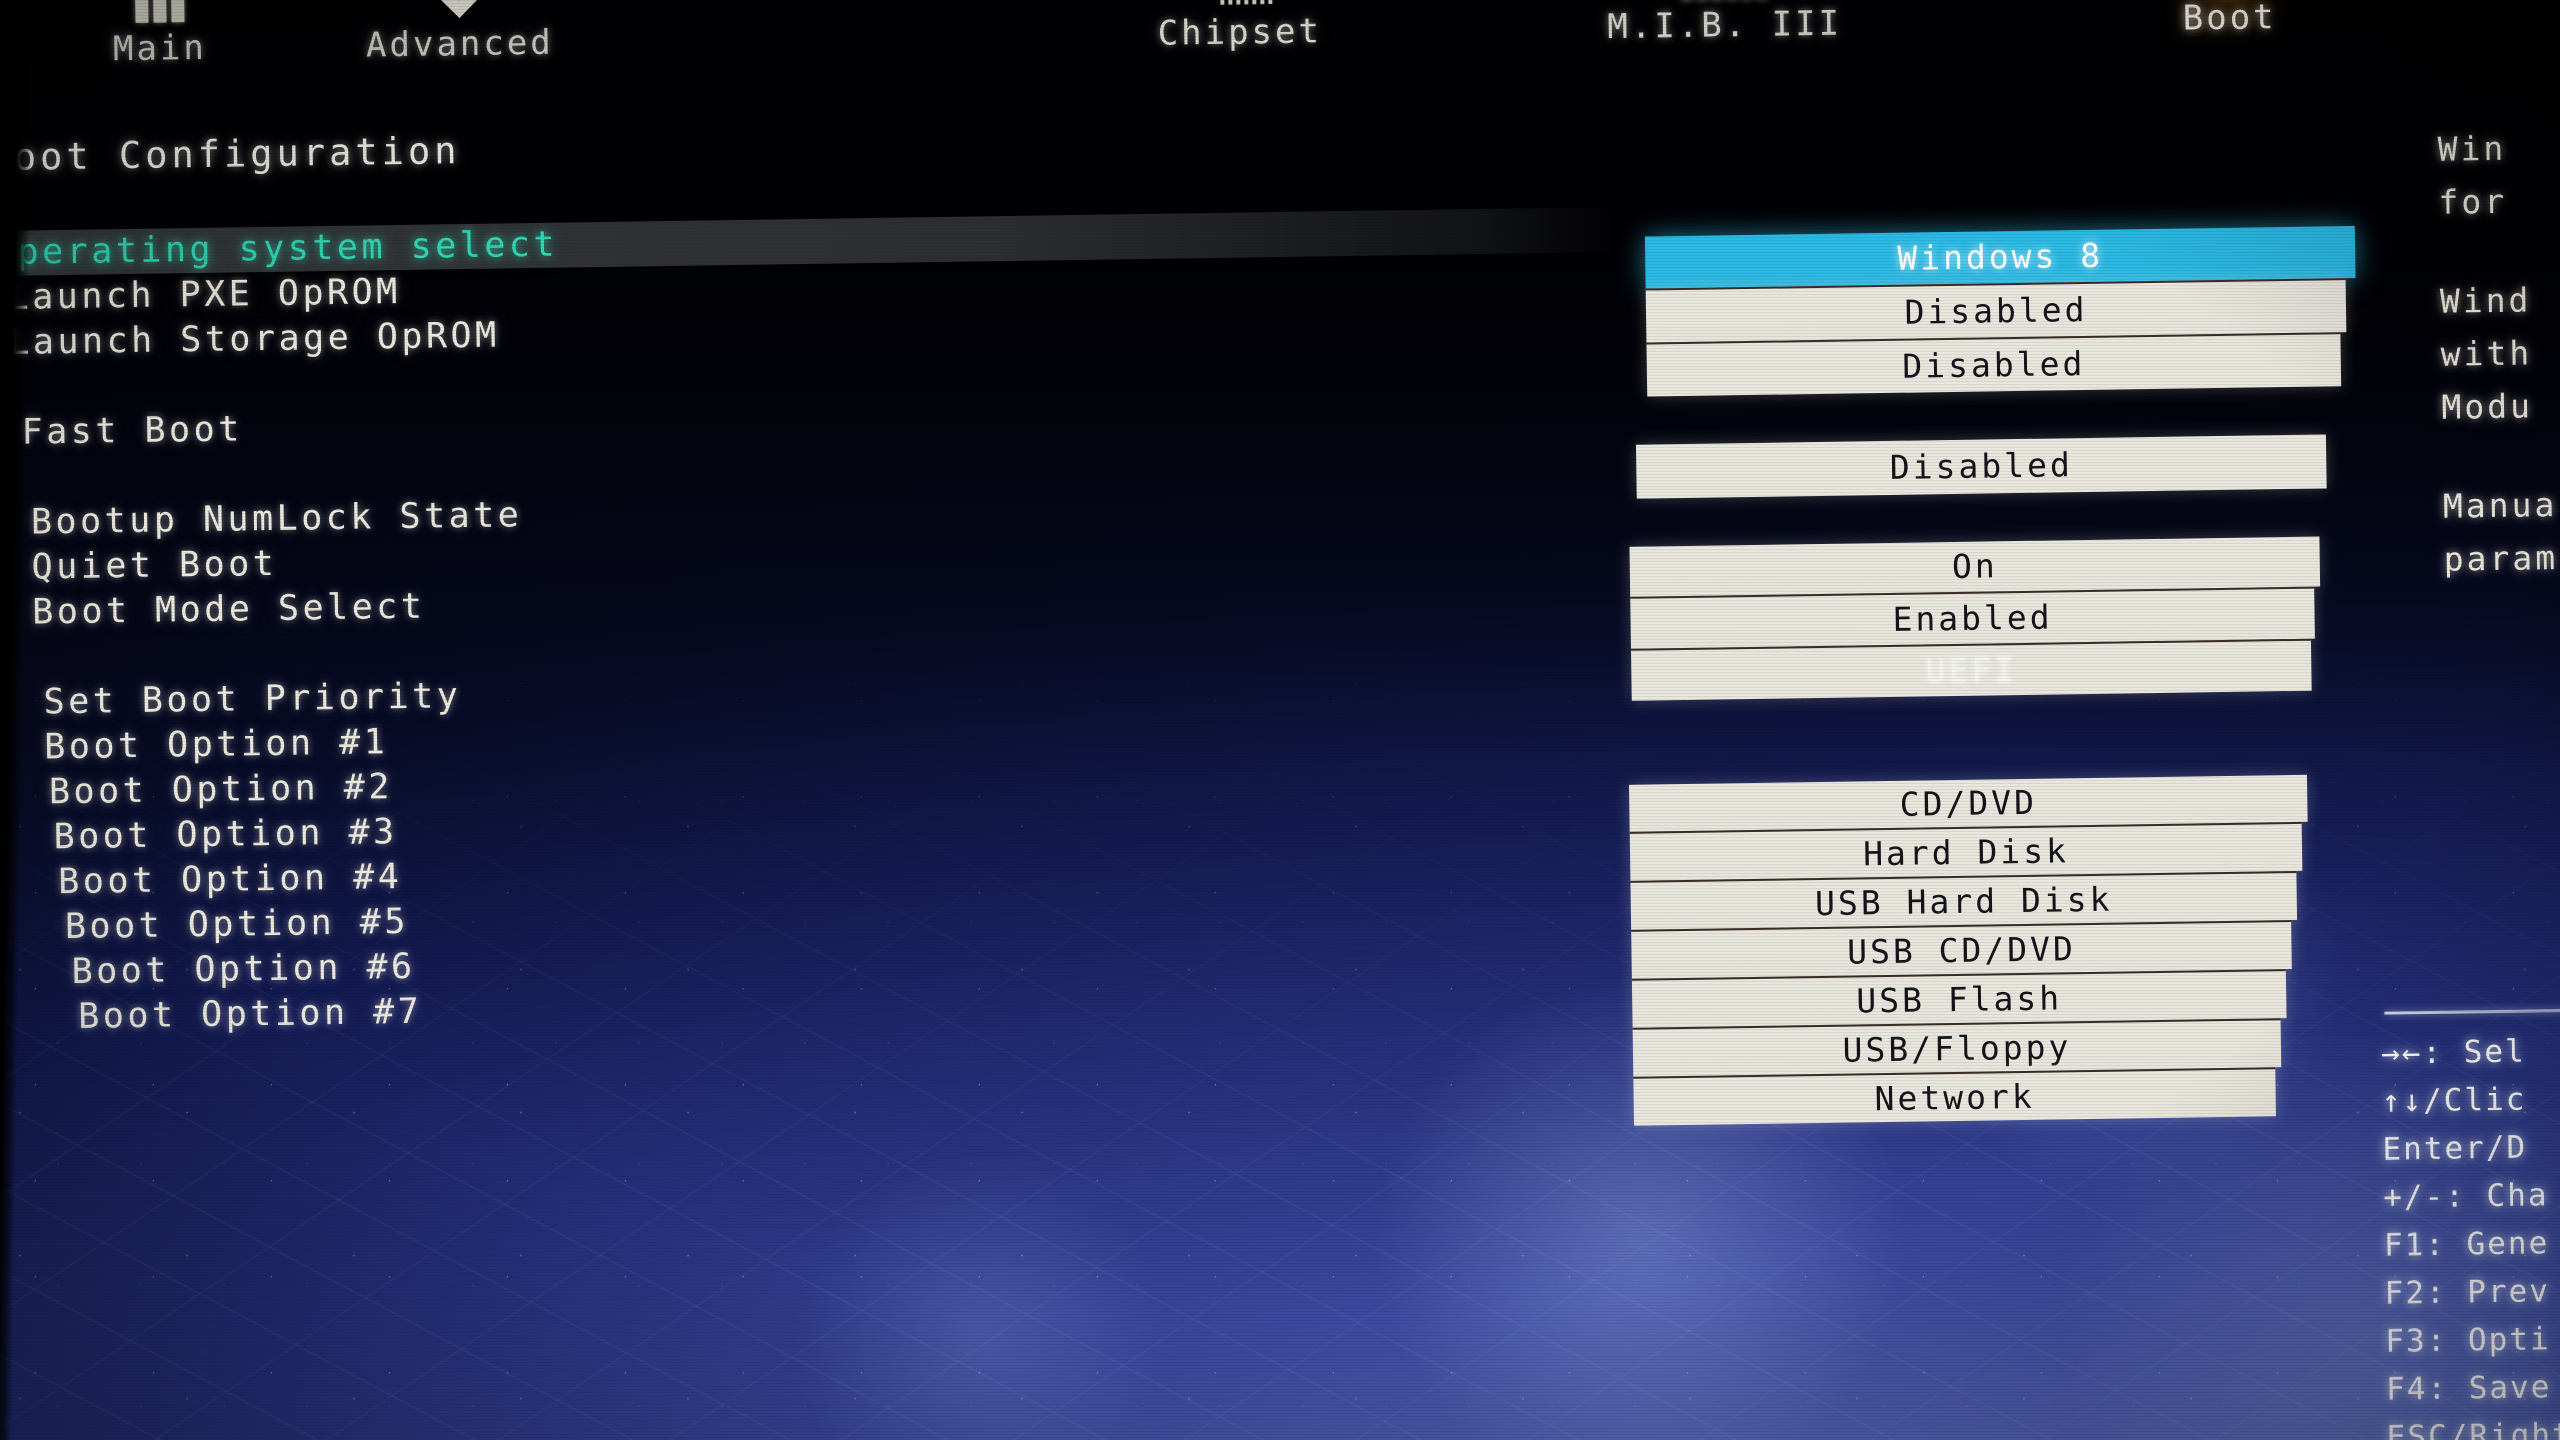  I want to click on key-legend-esc: ESC/Right, so click(2473, 1428).